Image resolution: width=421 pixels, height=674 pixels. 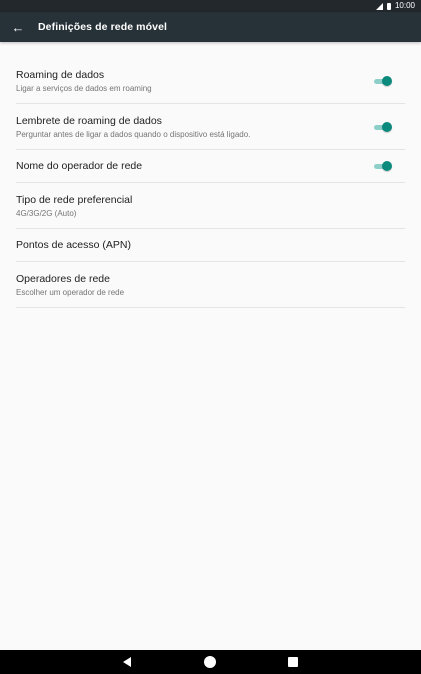 I want to click on app-bar: ← Definições de rede móvel, so click(x=210, y=27).